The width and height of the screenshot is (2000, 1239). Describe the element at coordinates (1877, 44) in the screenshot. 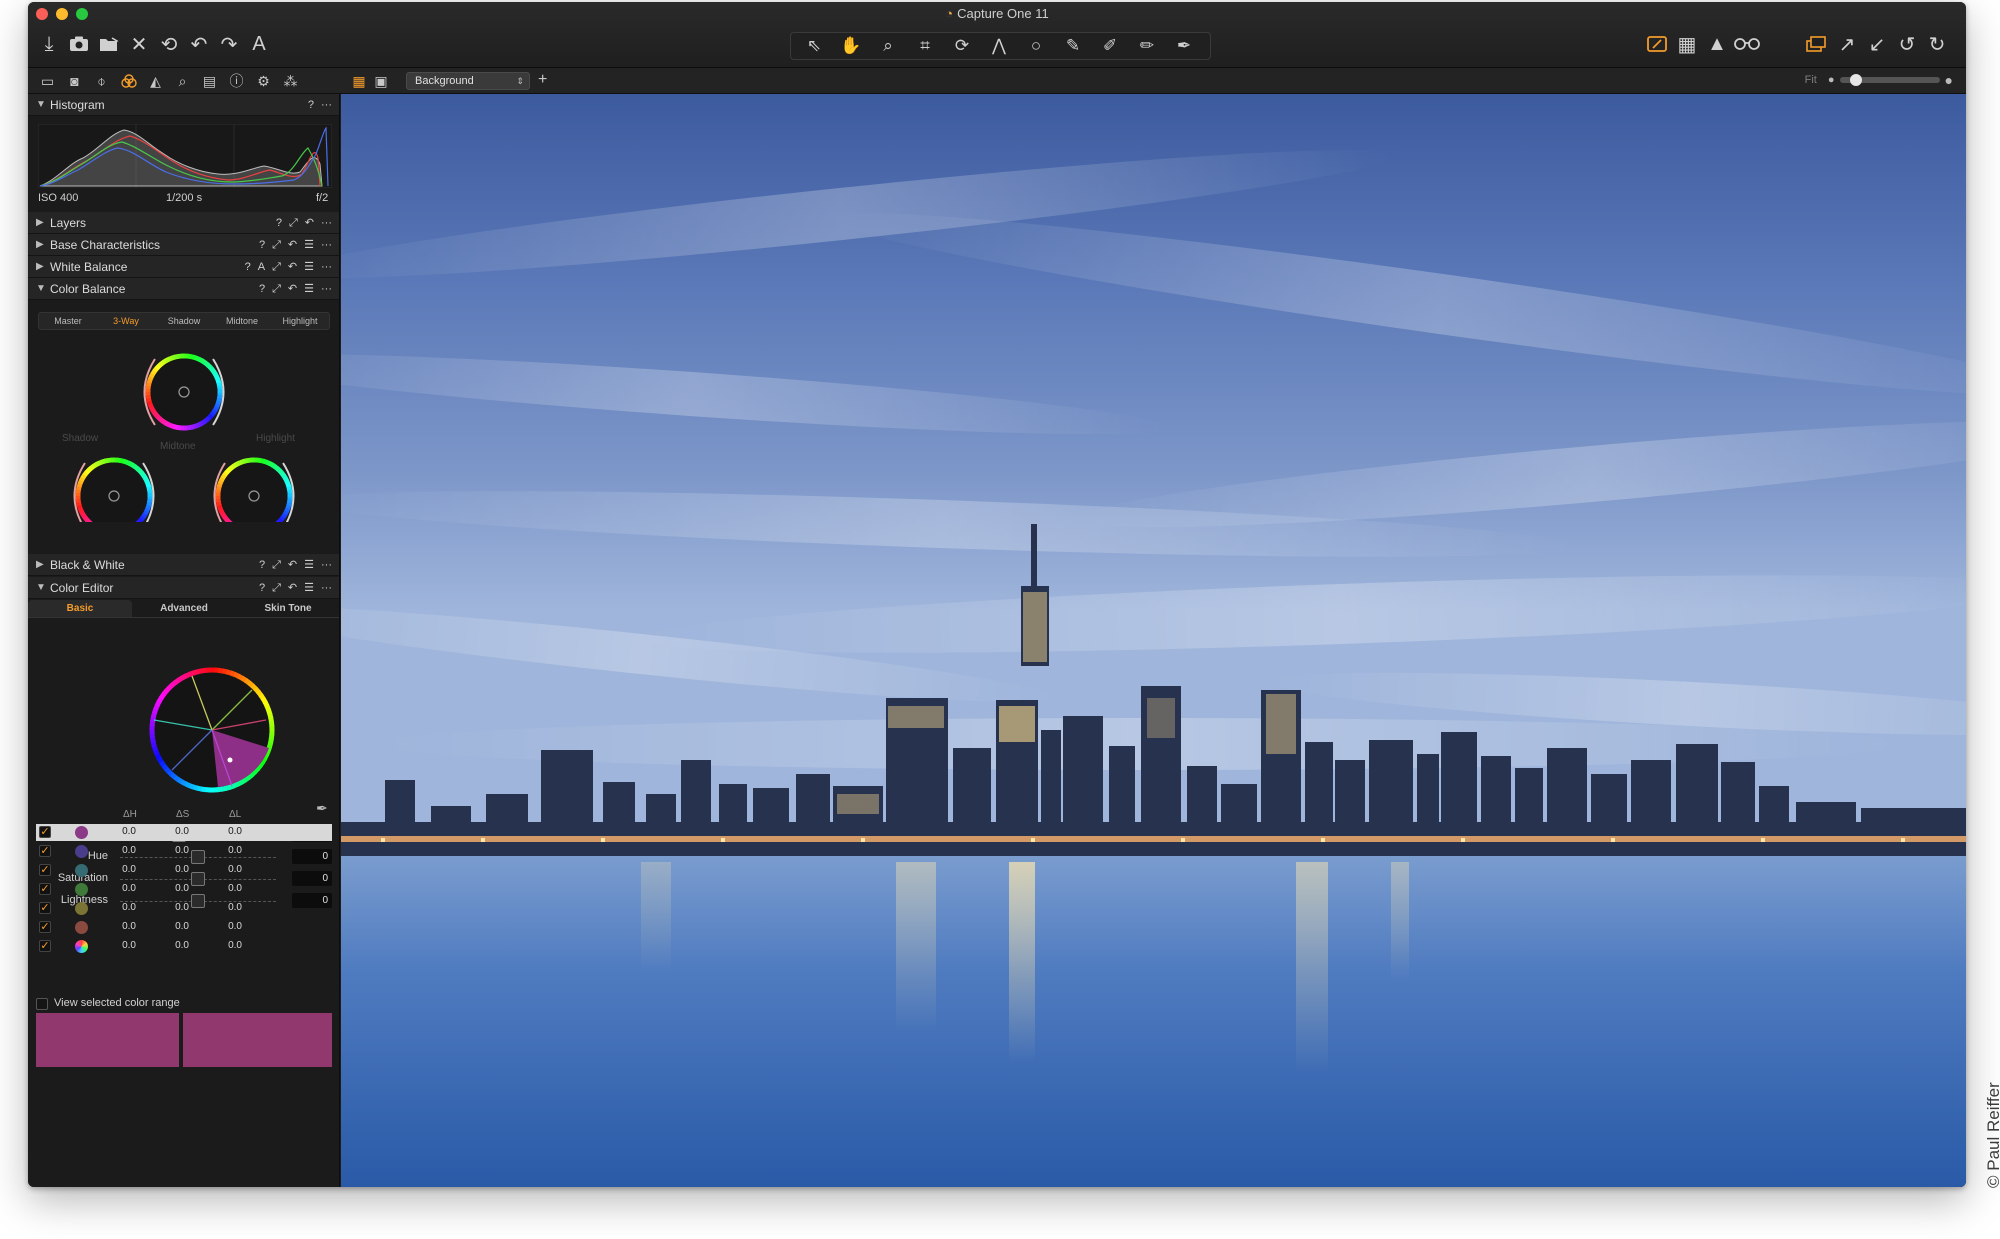

I see `apply-adjustments-icon: ↙` at that location.